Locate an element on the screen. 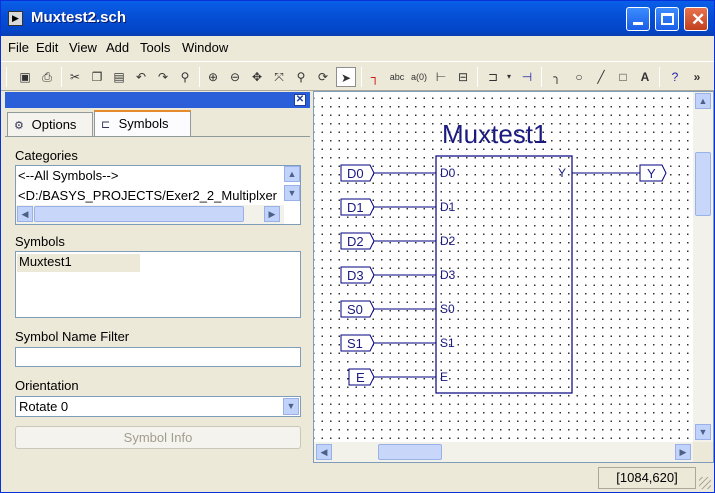 The width and height of the screenshot is (715, 493). pin-label: D0 is located at coordinates (448, 173).